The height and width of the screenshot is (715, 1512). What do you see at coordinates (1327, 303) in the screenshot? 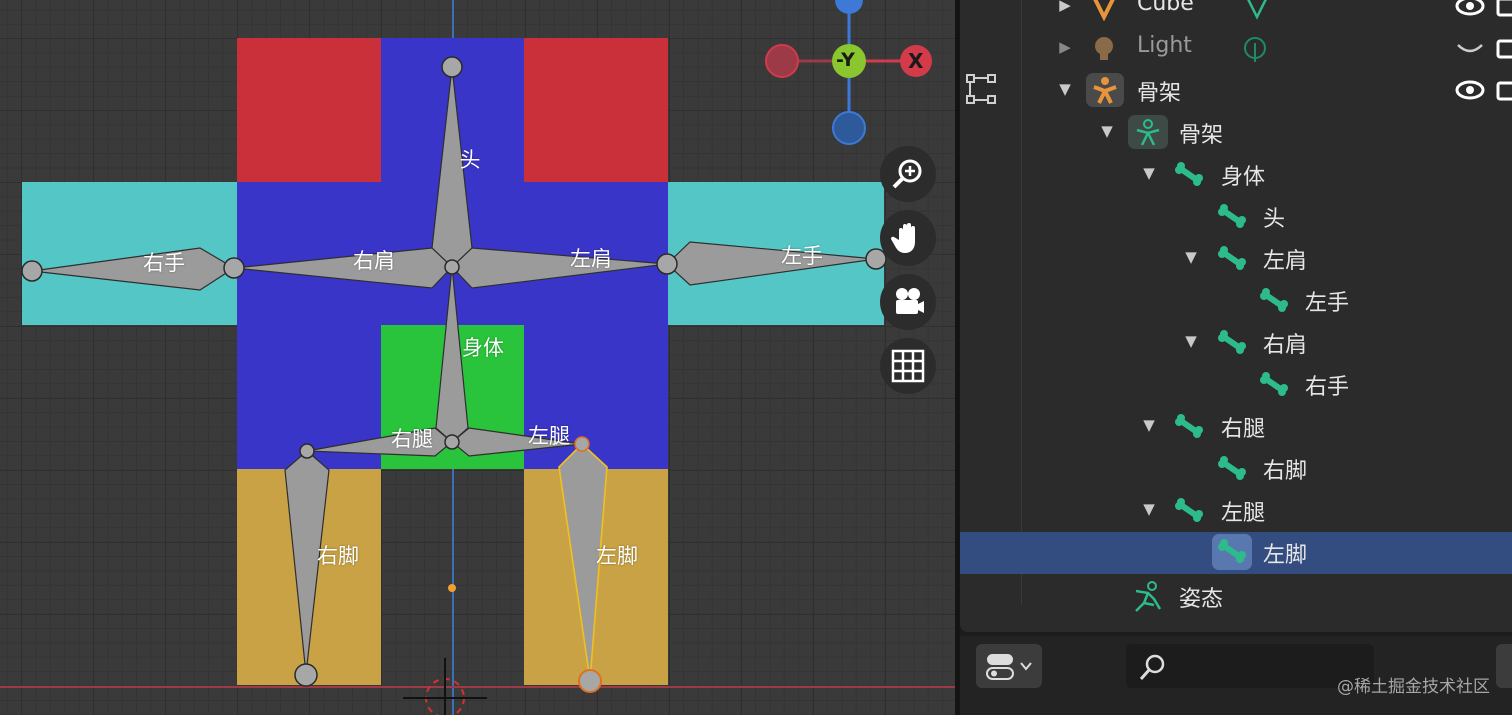
I see `outliner-label: 左手` at bounding box center [1327, 303].